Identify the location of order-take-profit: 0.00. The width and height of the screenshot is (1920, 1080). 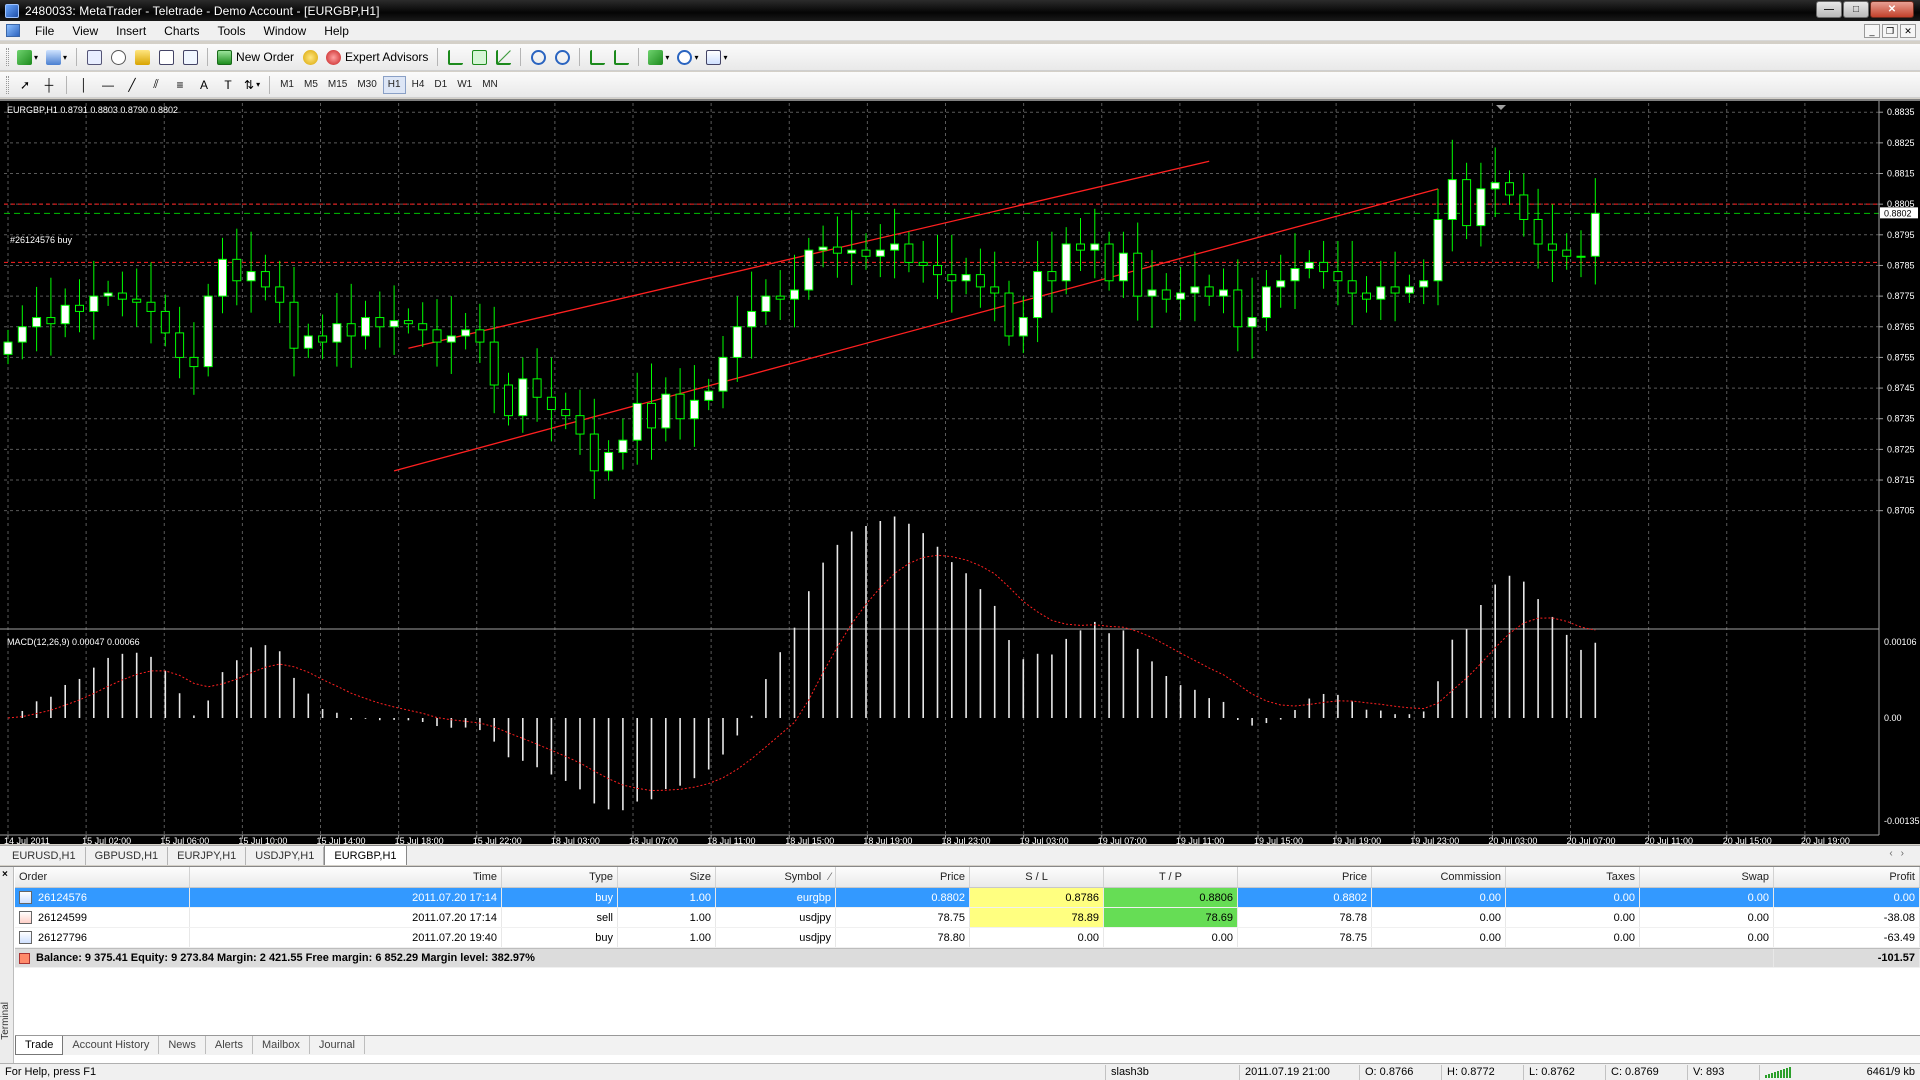
(1171, 937).